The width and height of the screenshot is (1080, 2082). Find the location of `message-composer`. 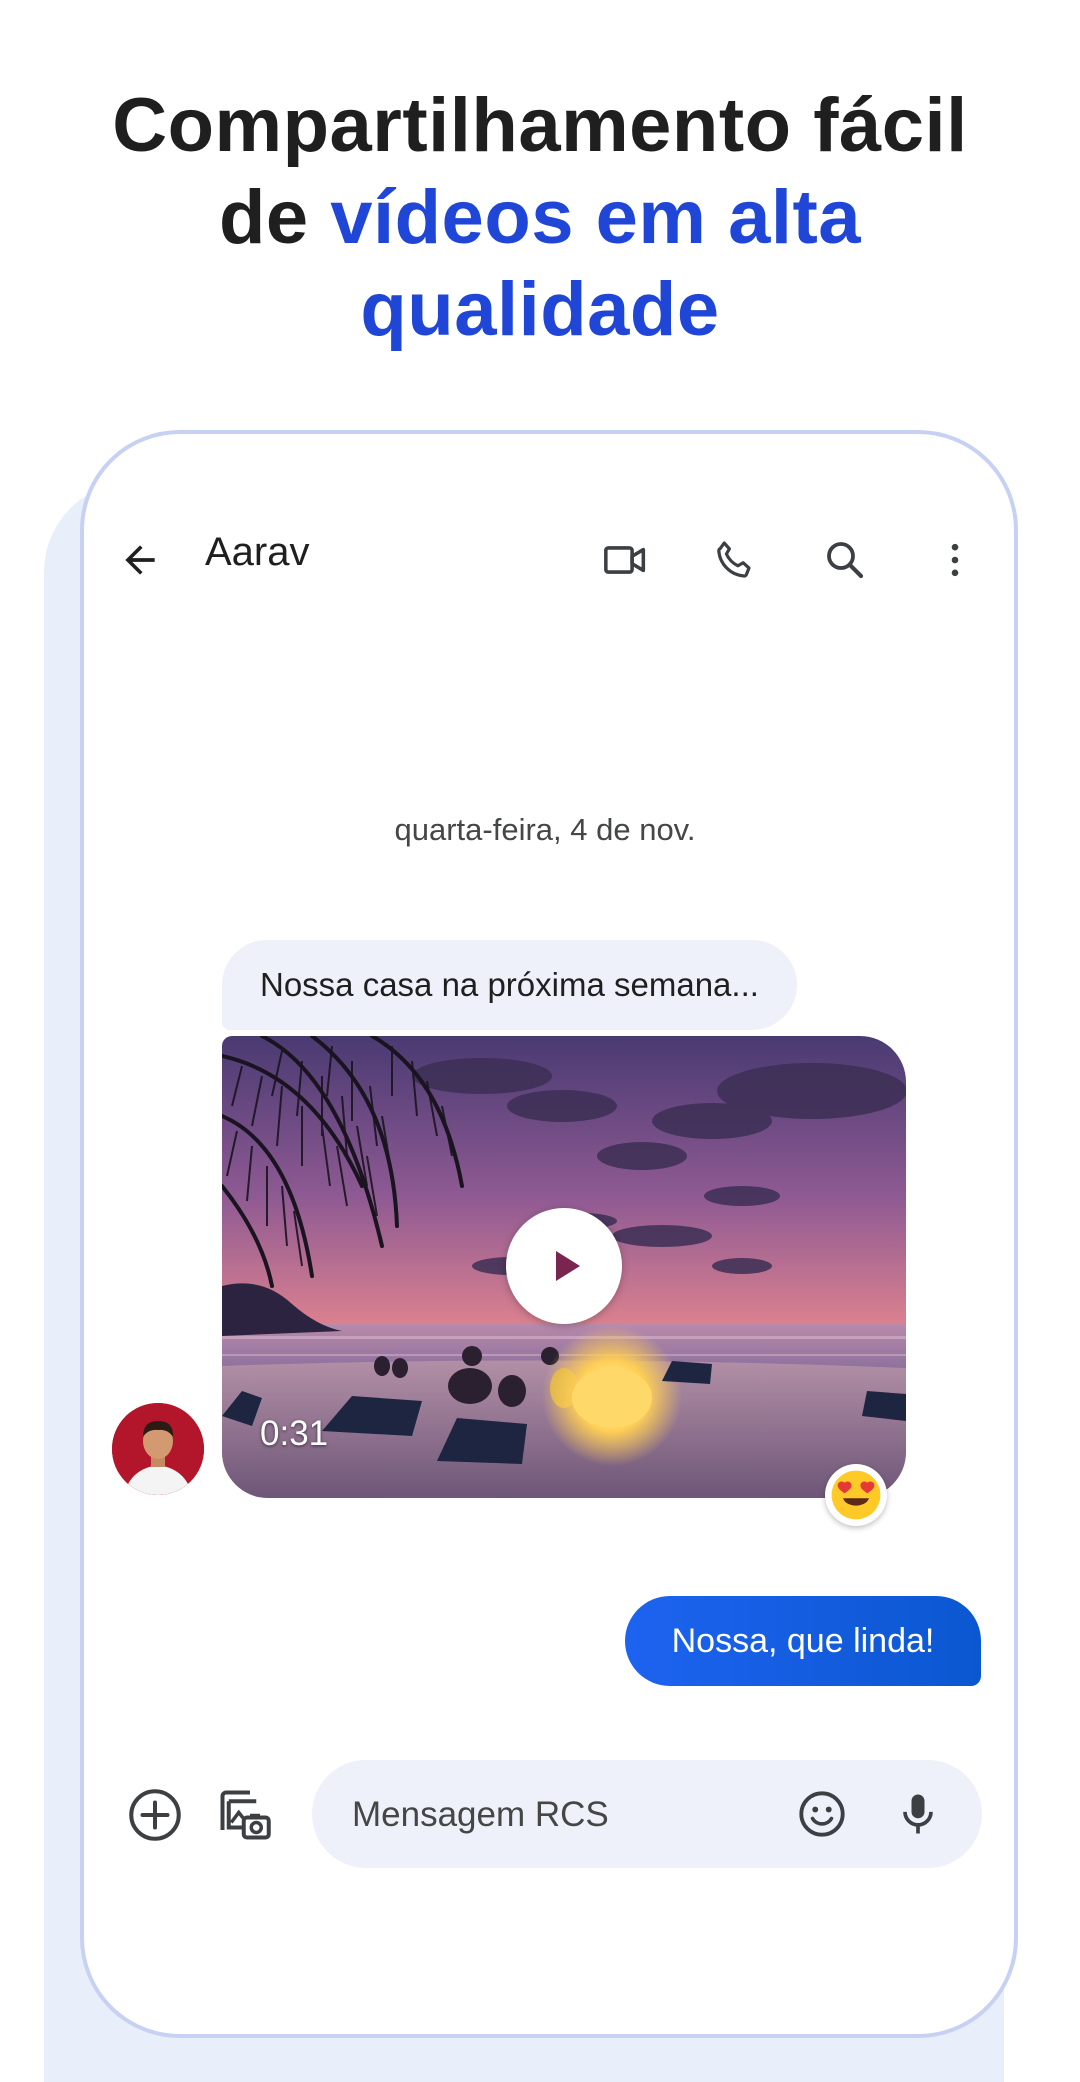

message-composer is located at coordinates (647, 1814).